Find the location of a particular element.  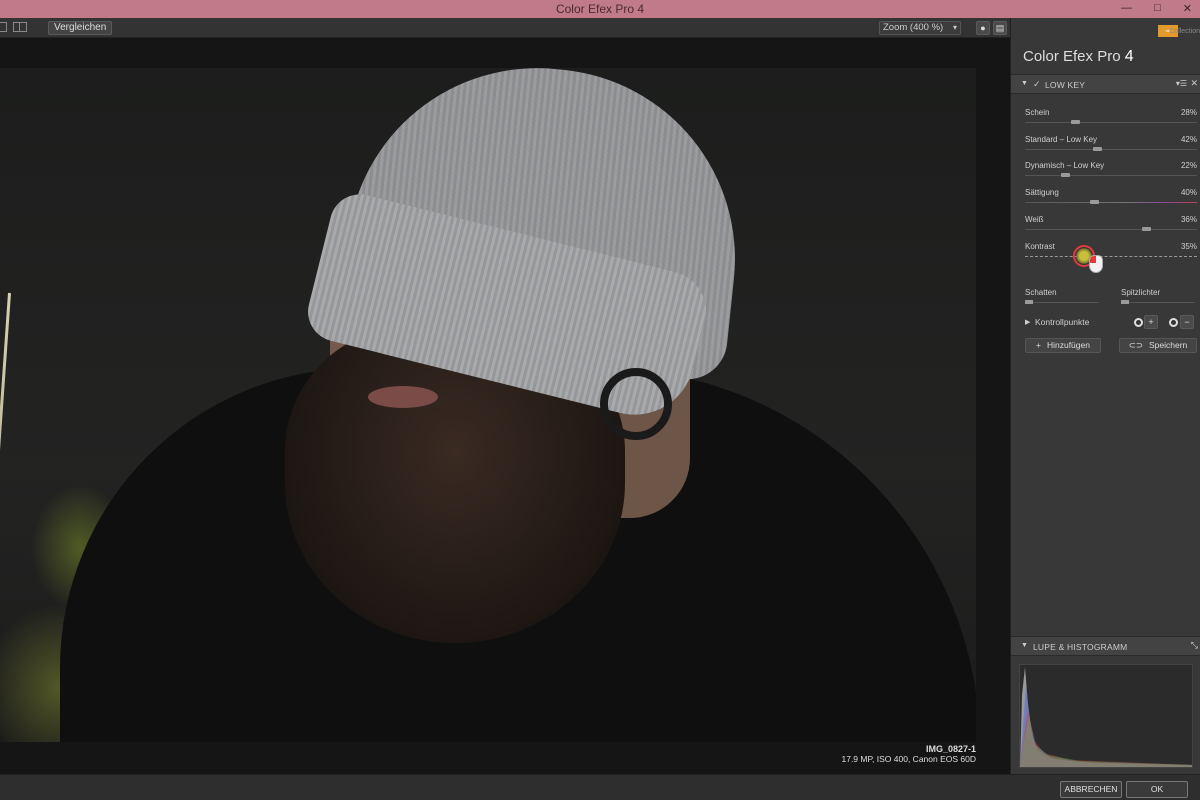

slider-schatten: Schatten is located at coordinates (1062, 300).